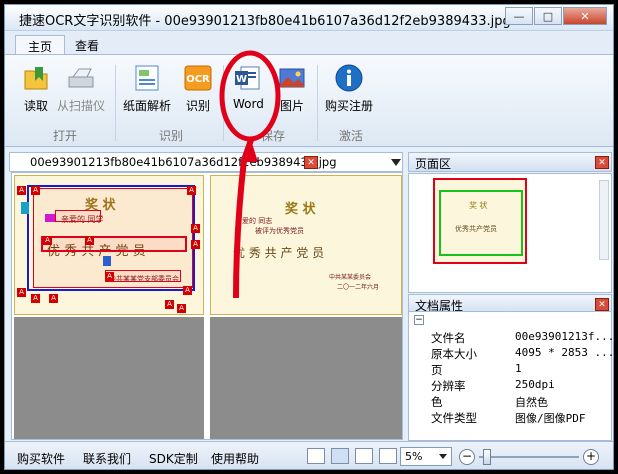  I want to click on annotation-overlay, so click(250, 174).